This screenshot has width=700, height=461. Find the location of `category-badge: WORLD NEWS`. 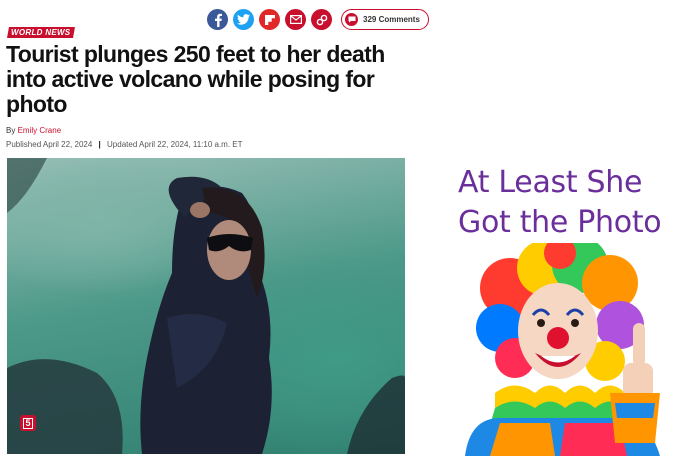

category-badge: WORLD NEWS is located at coordinates (41, 32).